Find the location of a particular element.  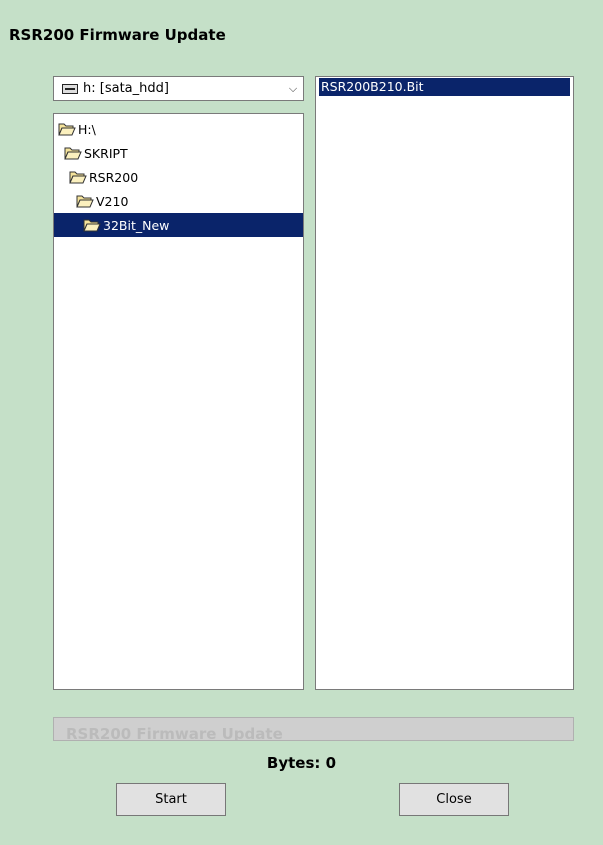

bytes-label: Bytes: is located at coordinates (293, 763).